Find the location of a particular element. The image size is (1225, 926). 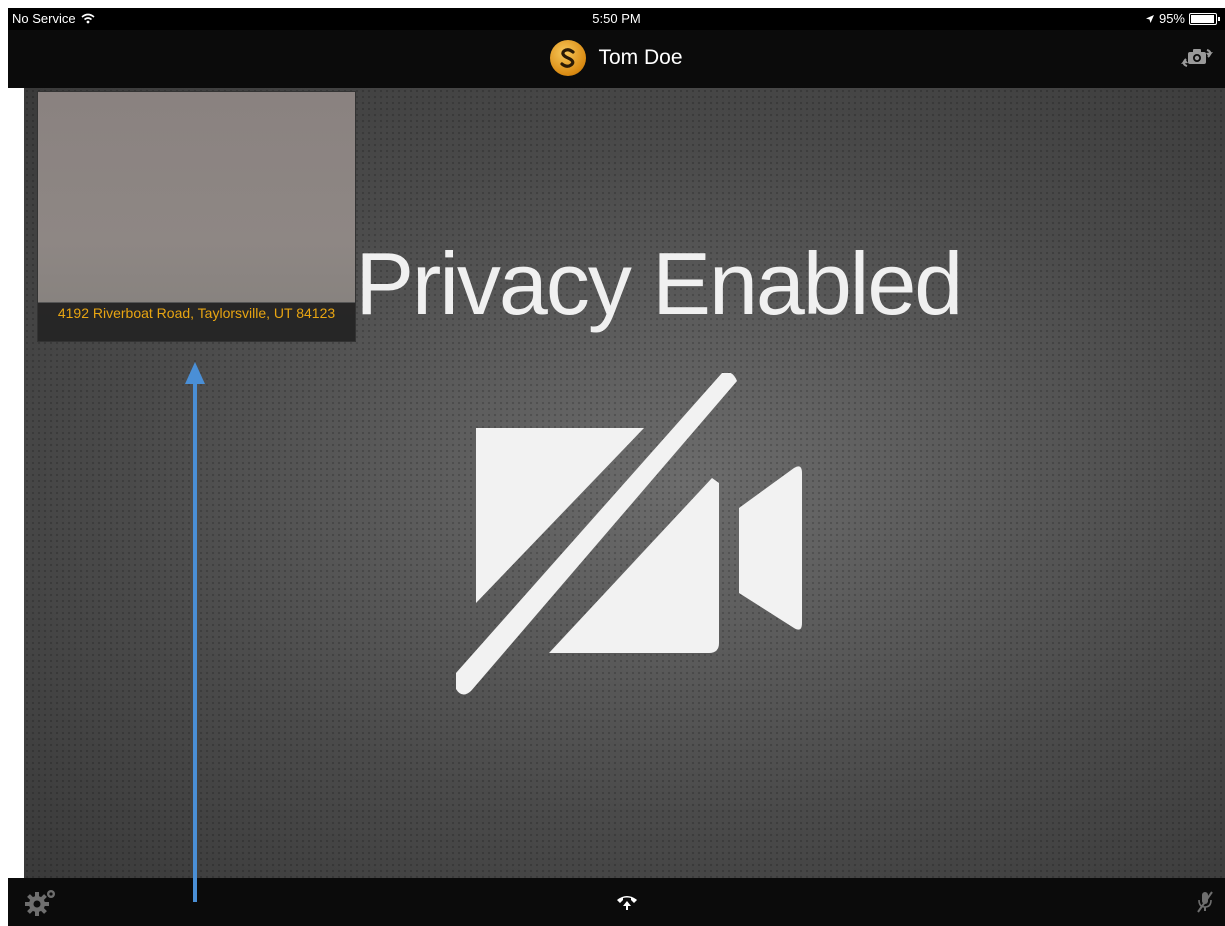

clock: 5:50 PM is located at coordinates (616, 18).